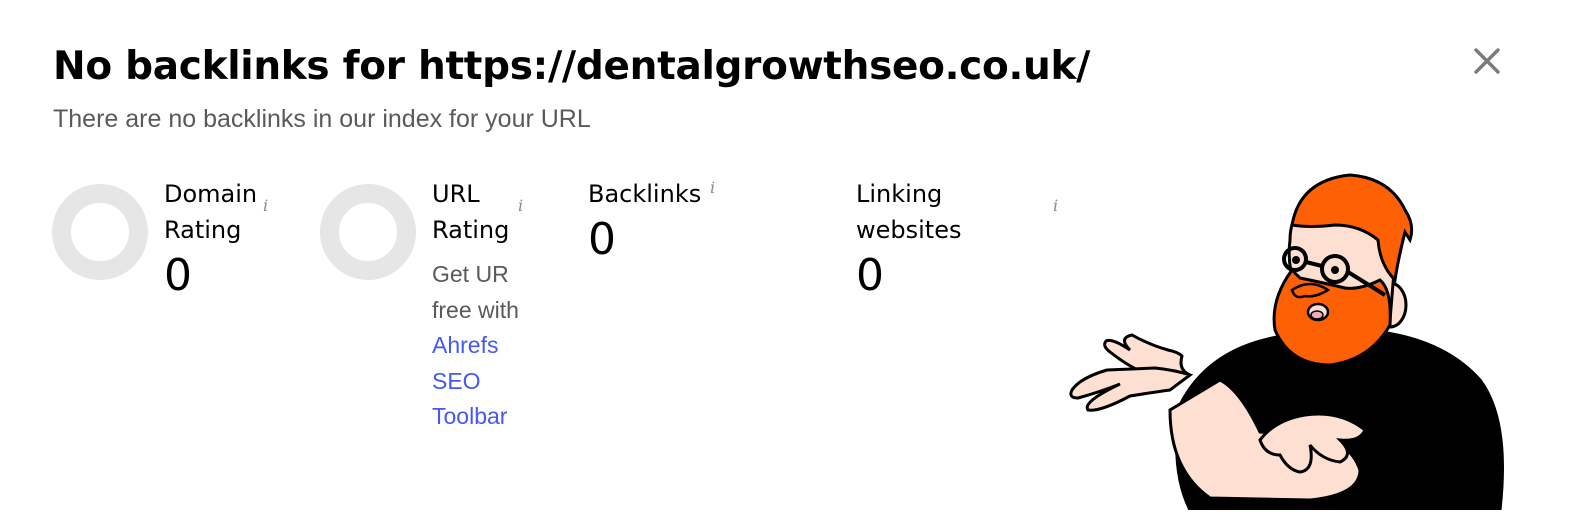  I want to click on backlinks-info-icon: i, so click(712, 187).